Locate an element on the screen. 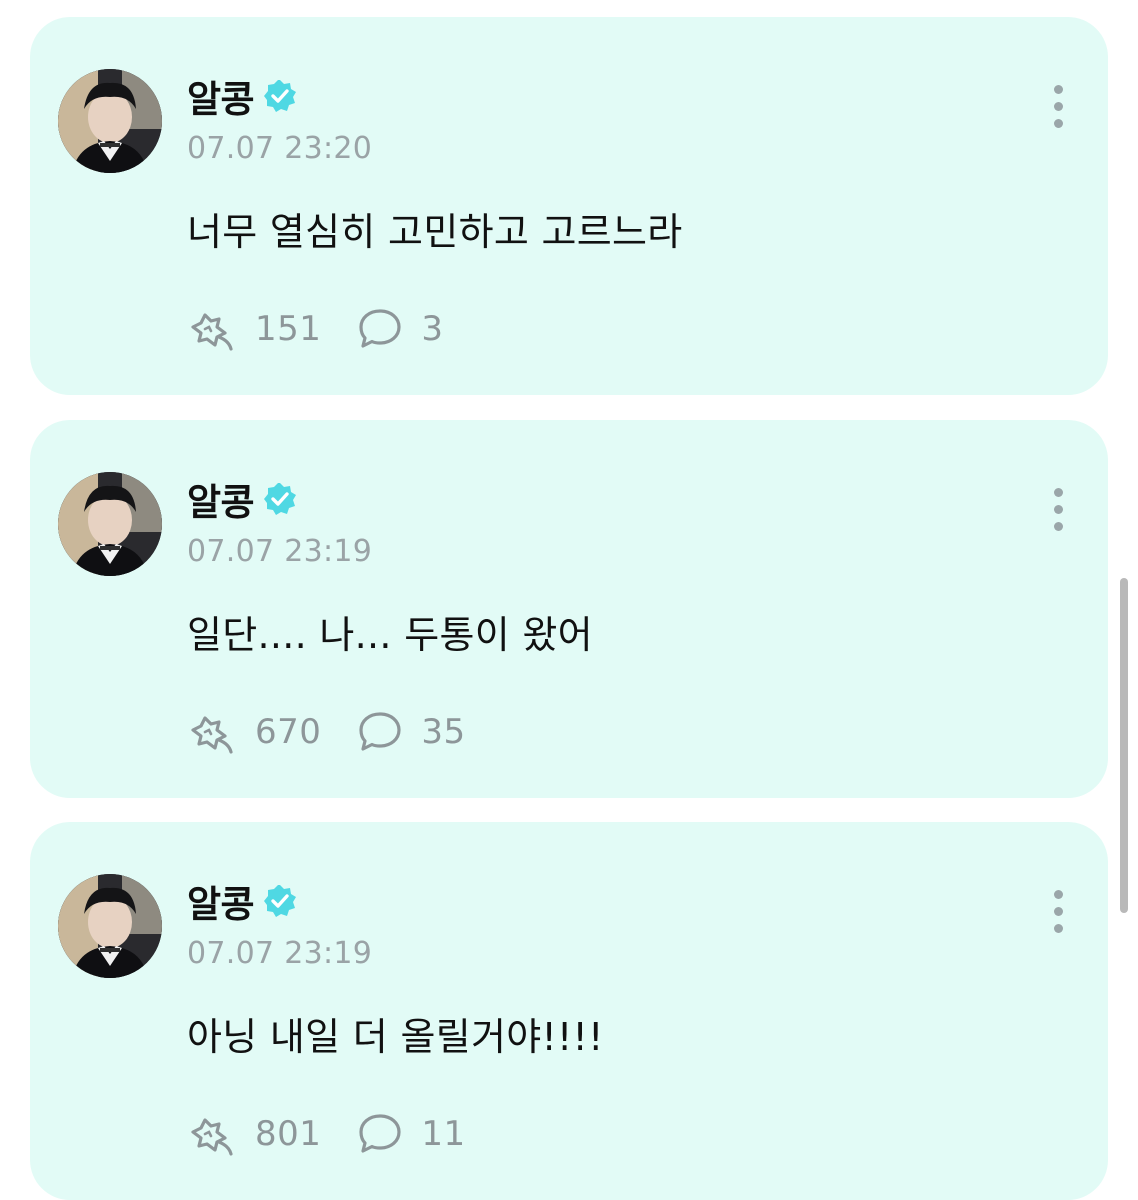 The height and width of the screenshot is (1200, 1138). reaction-button: 801 is located at coordinates (254, 1134).